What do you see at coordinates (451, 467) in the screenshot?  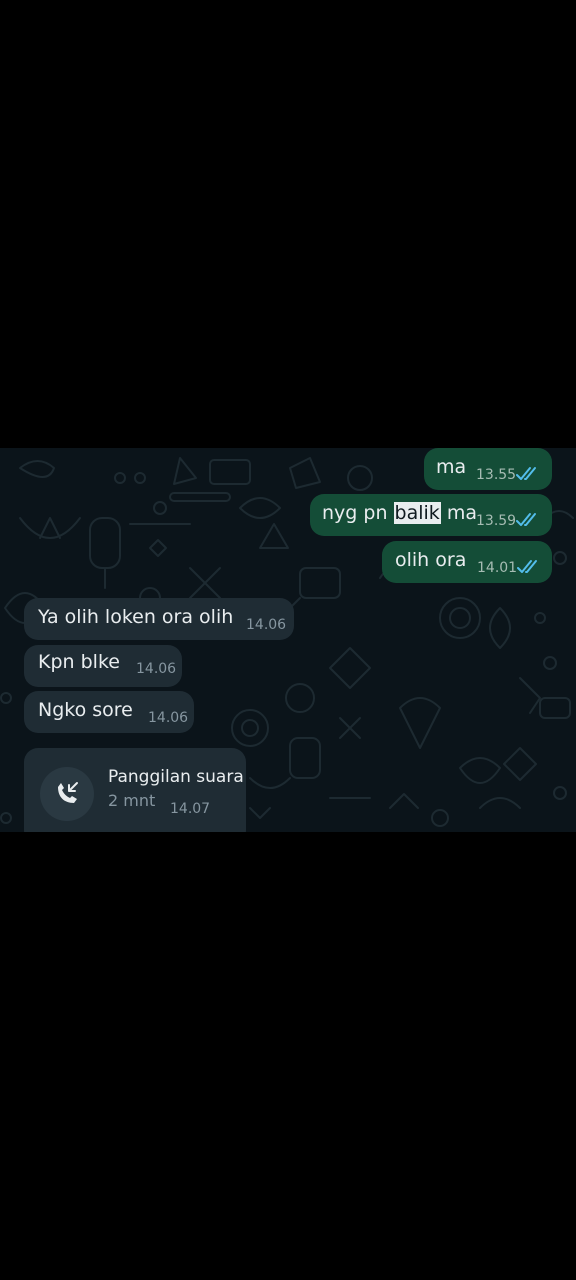 I see `message-text: ma` at bounding box center [451, 467].